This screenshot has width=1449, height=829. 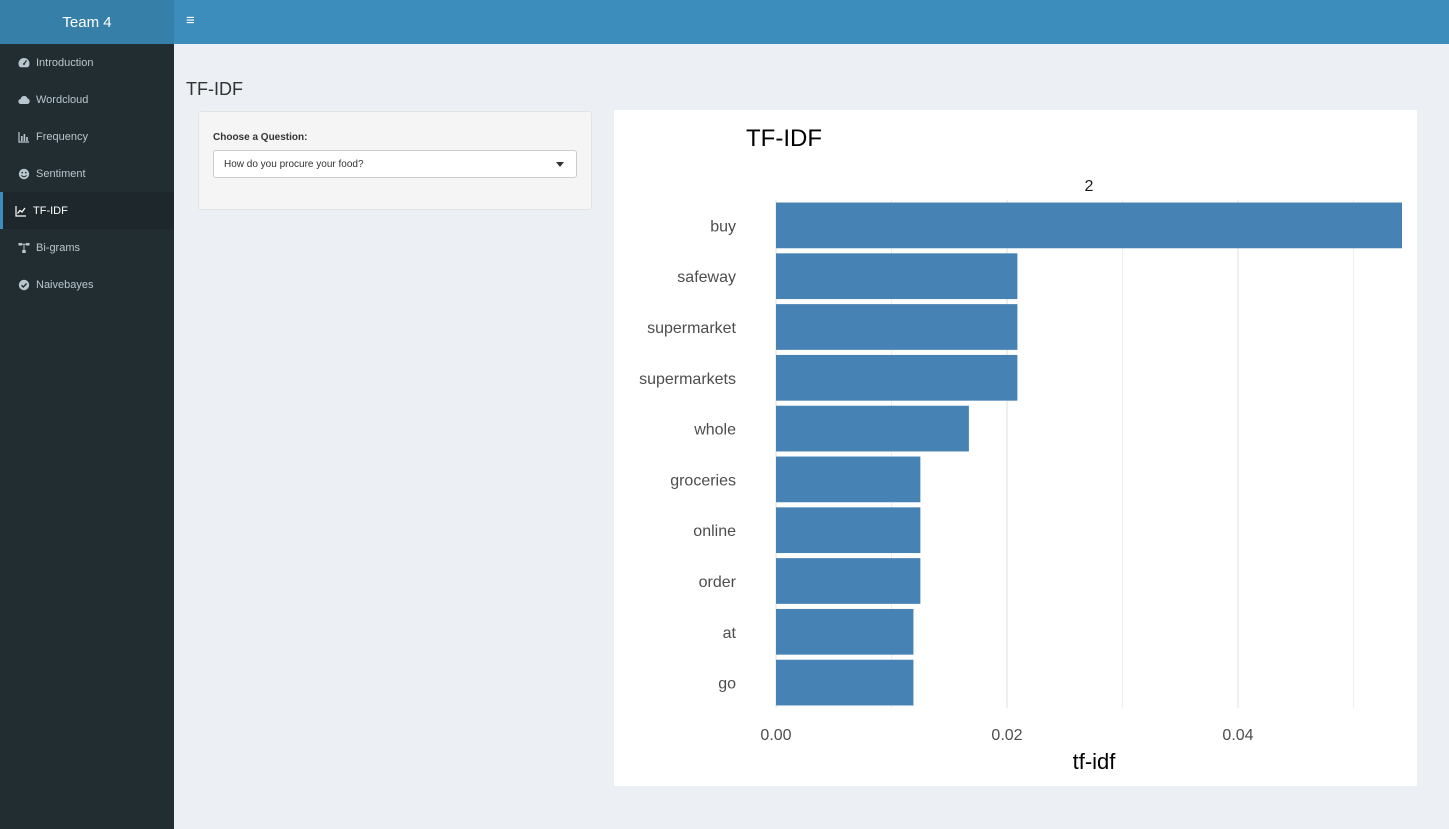 I want to click on question-select-value: How do you procure your food?, so click(x=294, y=164).